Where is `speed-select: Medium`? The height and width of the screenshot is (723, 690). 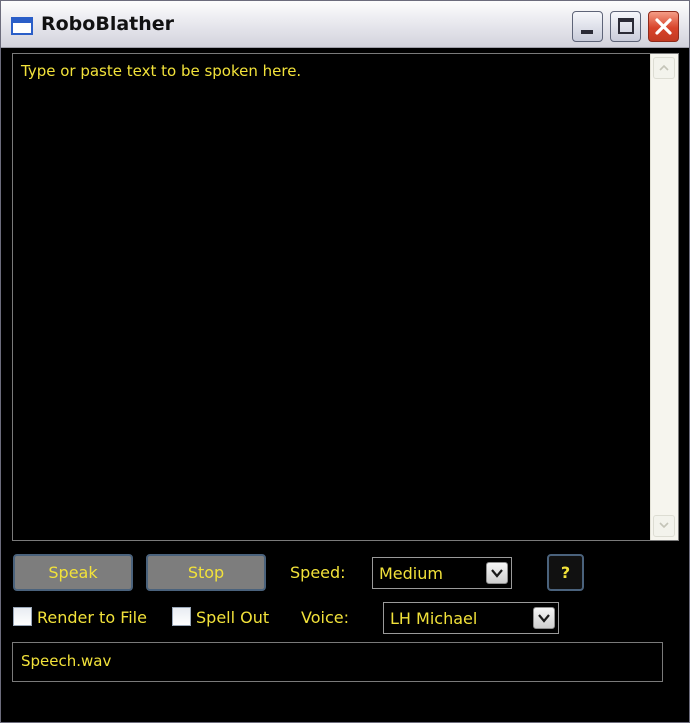
speed-select: Medium is located at coordinates (442, 573).